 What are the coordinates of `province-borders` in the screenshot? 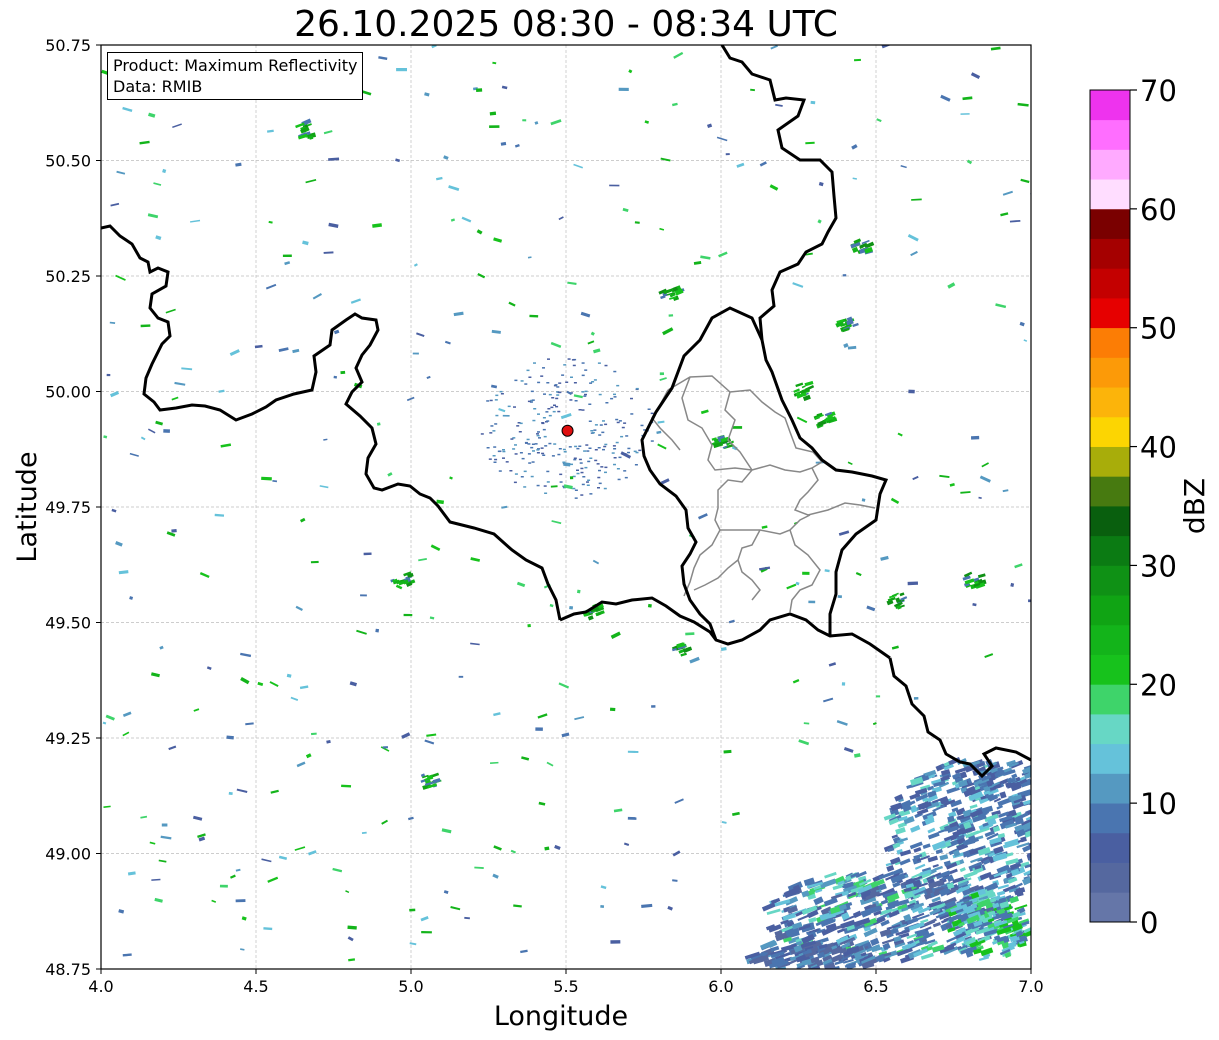 It's located at (763, 494).